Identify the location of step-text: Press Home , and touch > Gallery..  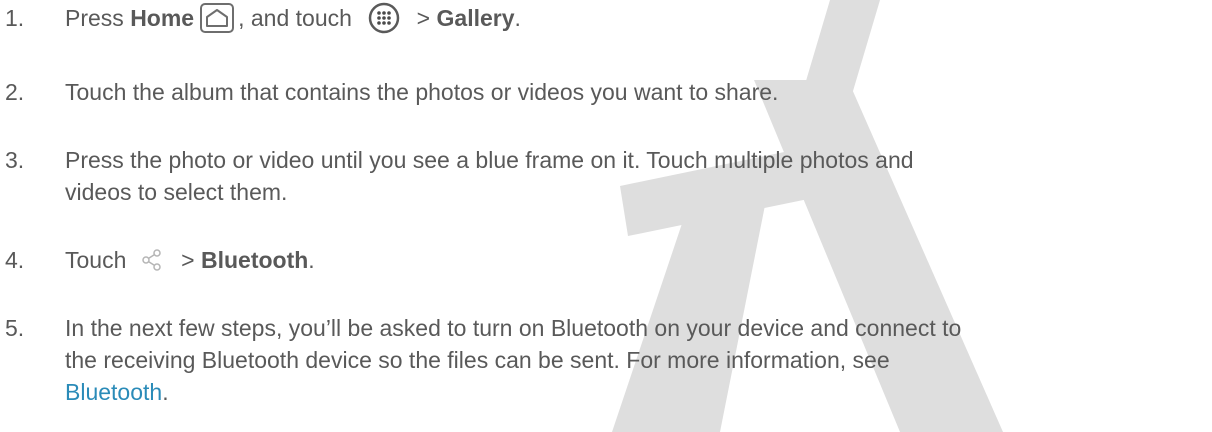
(635, 19).